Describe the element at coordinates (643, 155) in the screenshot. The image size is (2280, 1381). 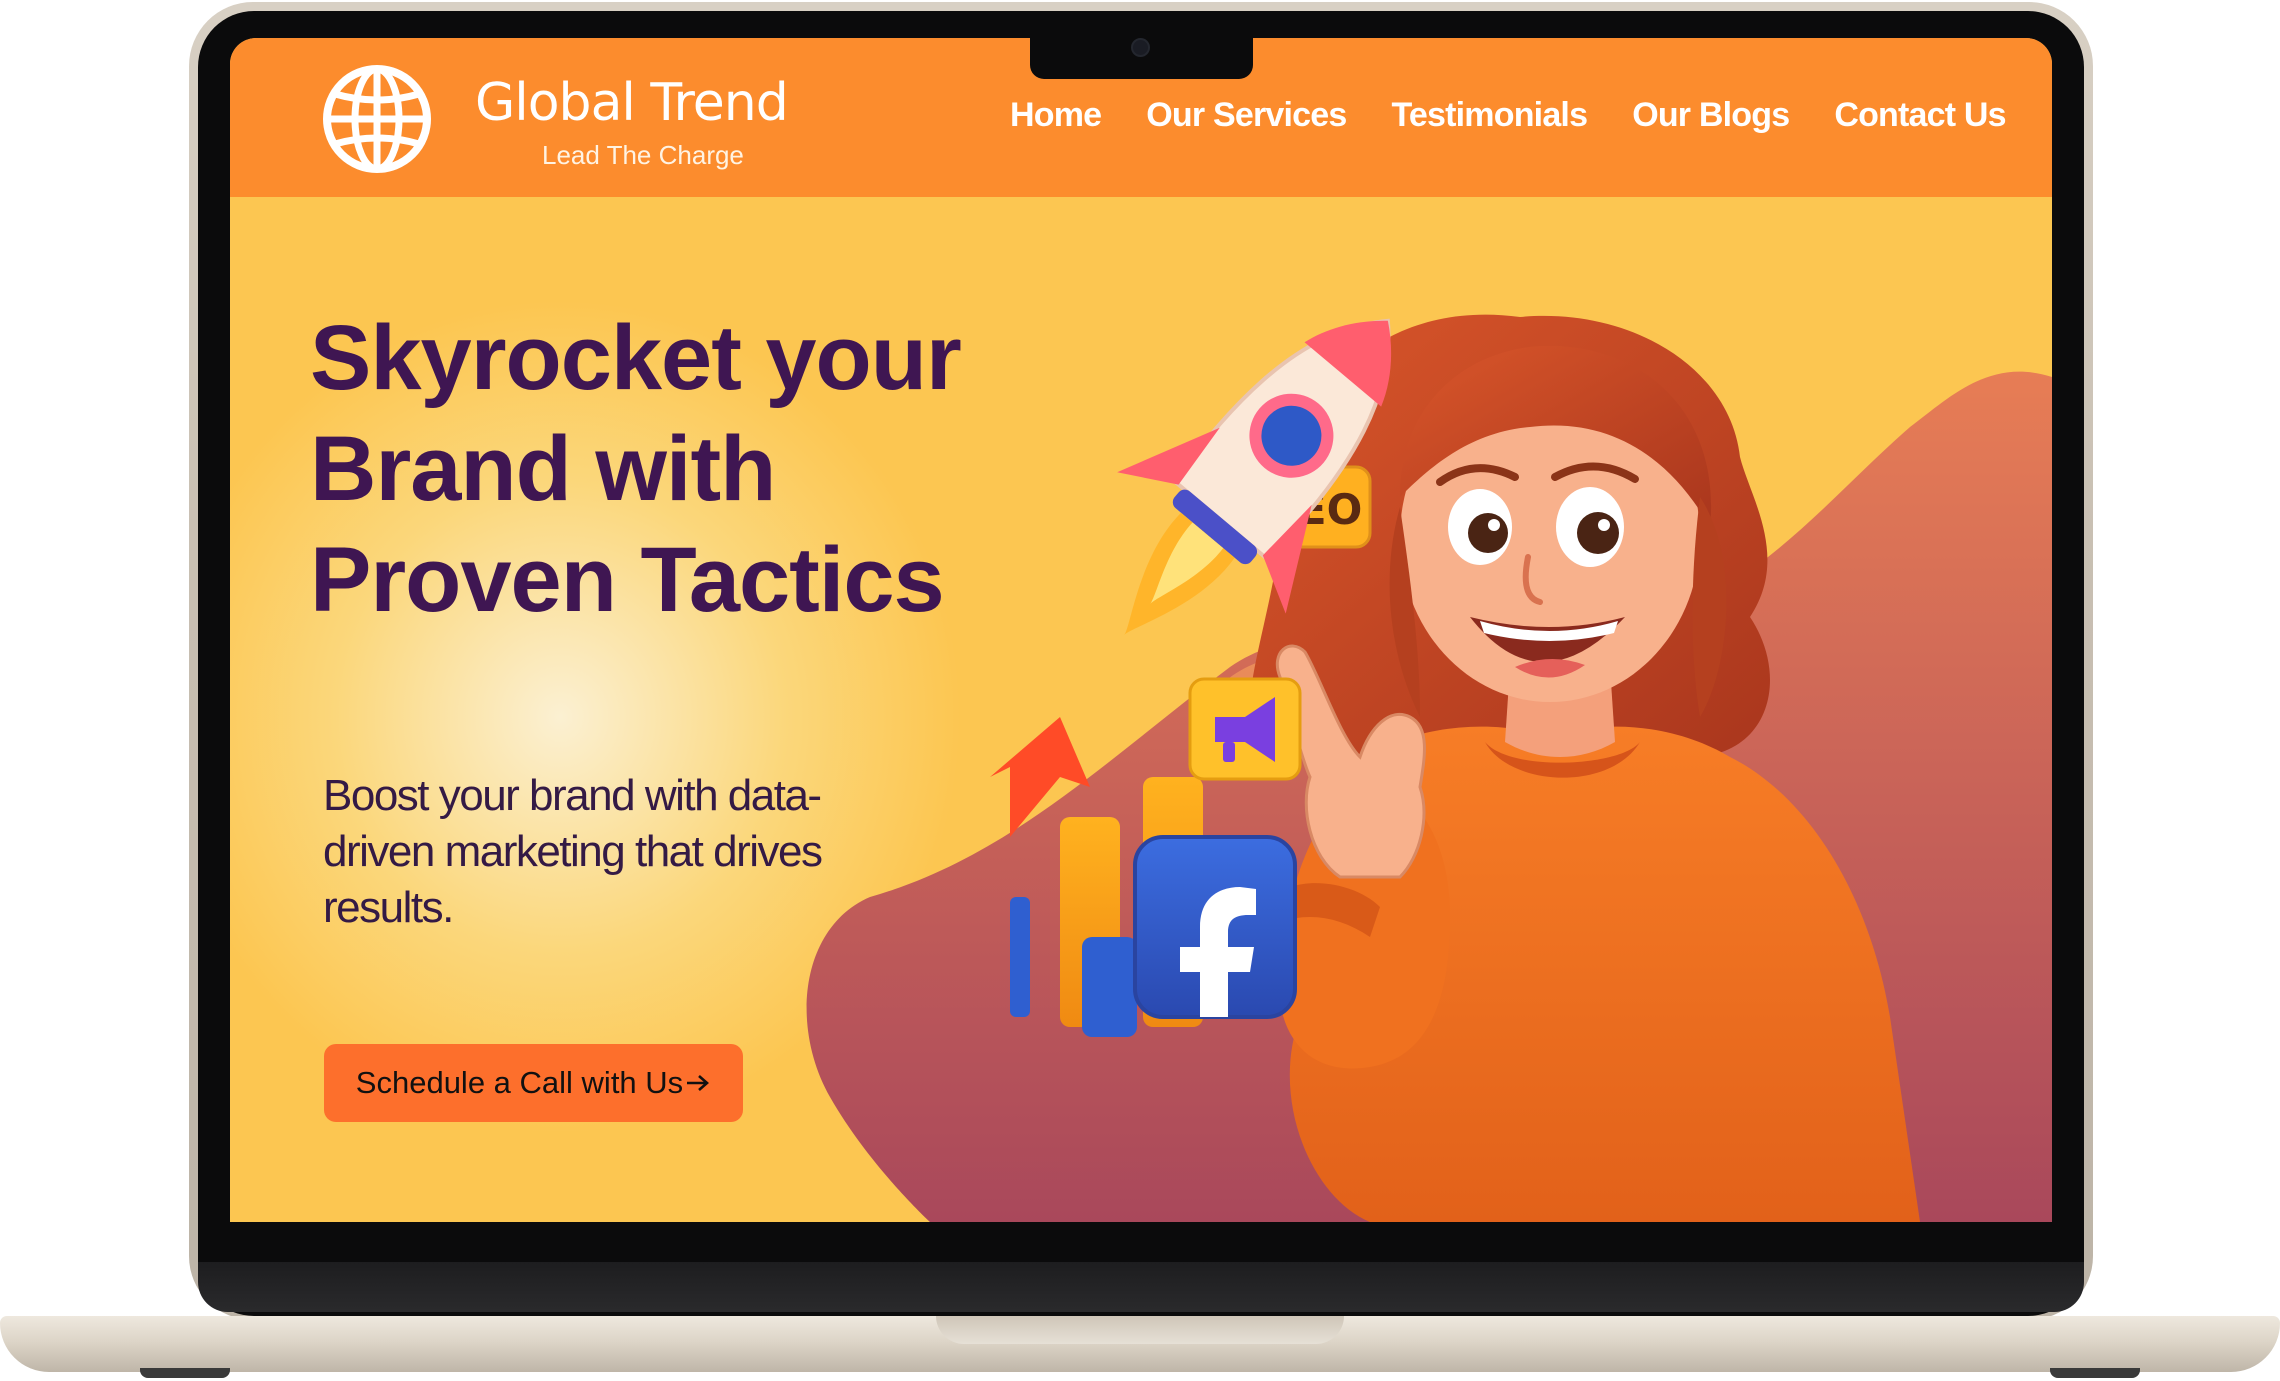
I see `brand-tagline: Lead The Charge` at that location.